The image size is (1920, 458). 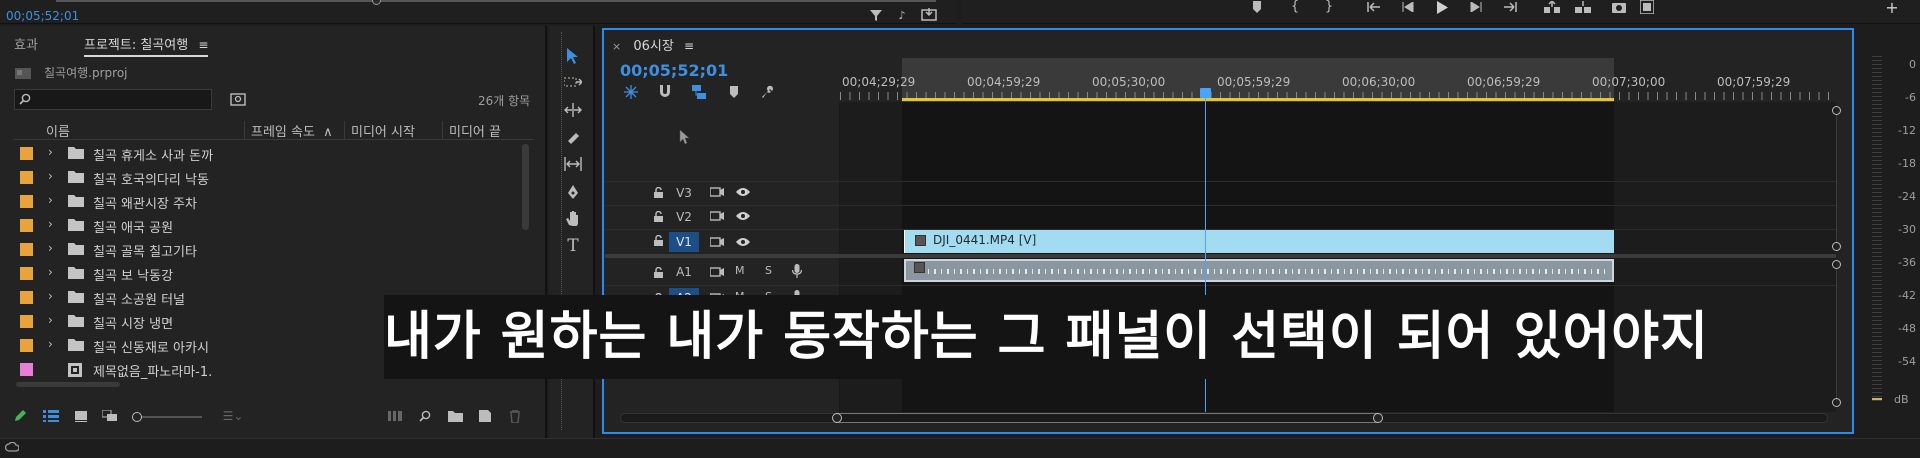 I want to click on step-forward-icon, so click(x=1476, y=7).